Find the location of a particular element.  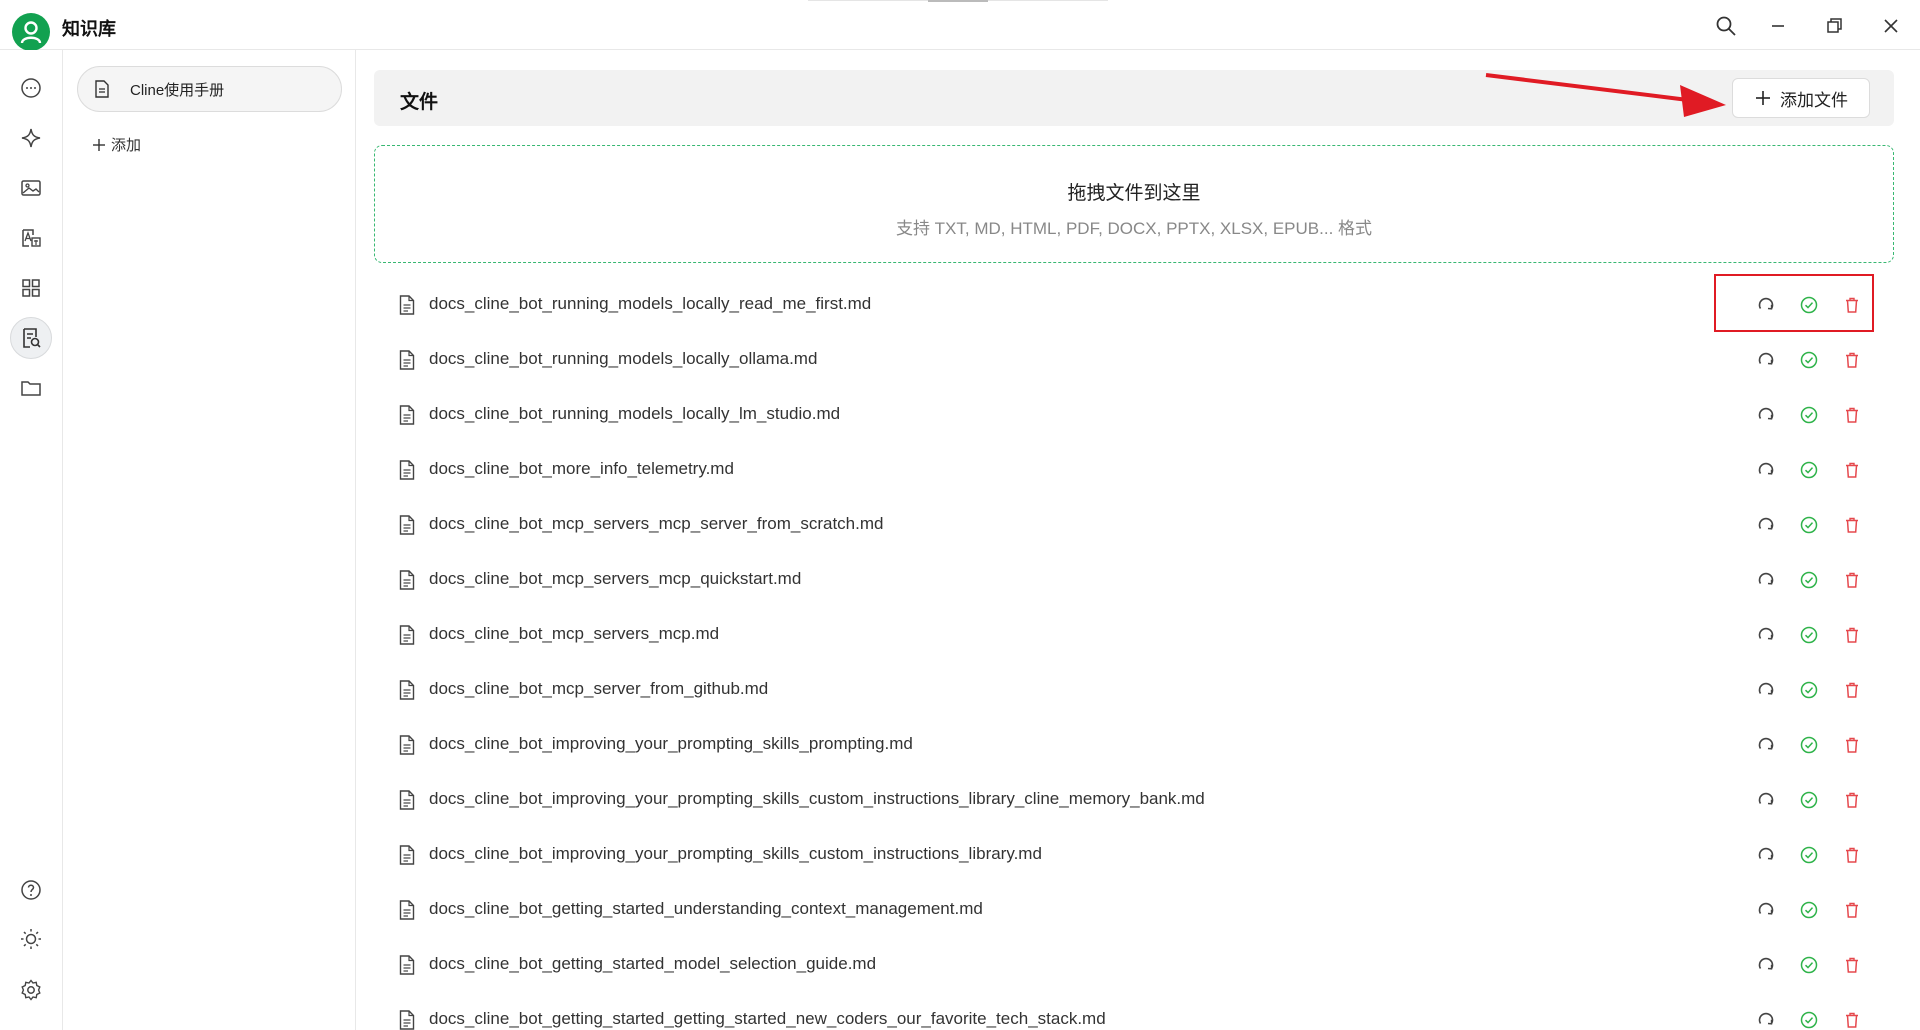

rail-help-button is located at coordinates (31, 890).